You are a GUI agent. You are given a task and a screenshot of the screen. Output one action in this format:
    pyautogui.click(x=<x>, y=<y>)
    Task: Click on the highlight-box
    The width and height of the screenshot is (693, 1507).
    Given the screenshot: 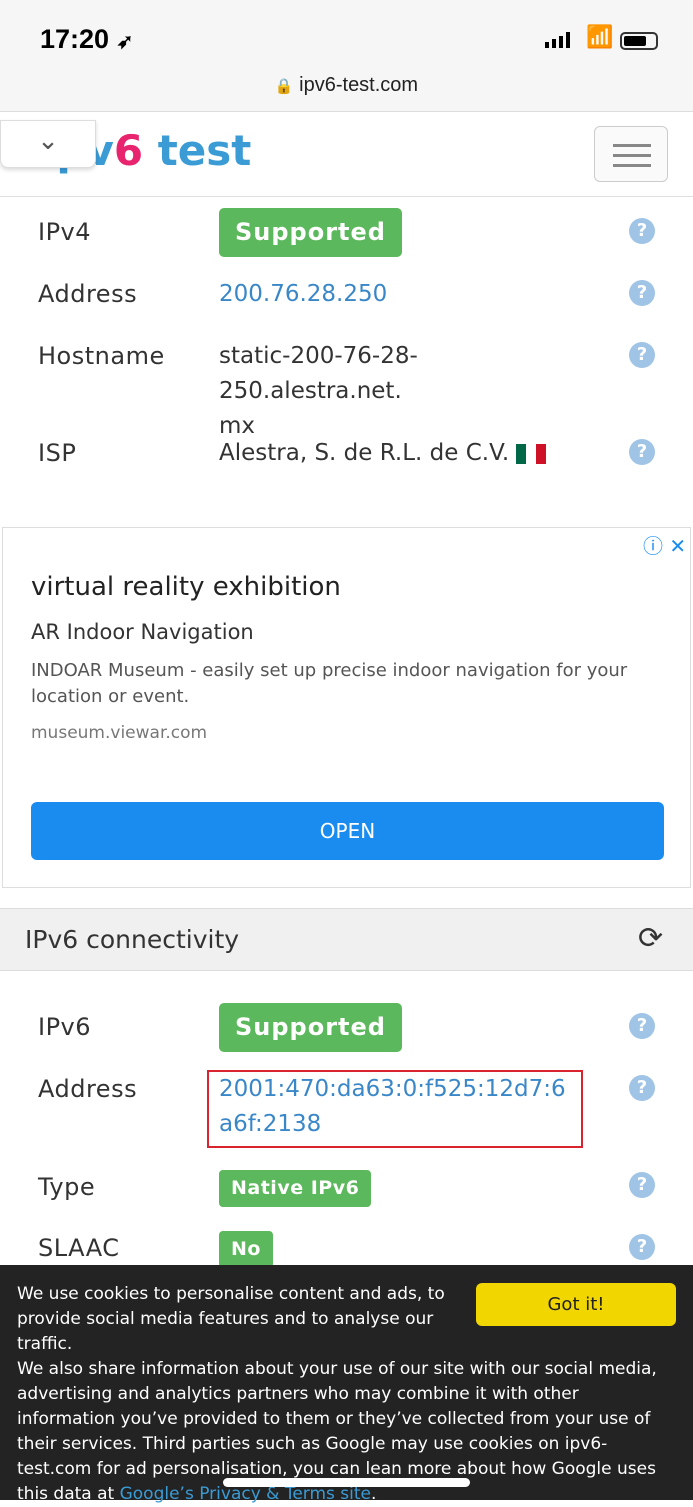 What is the action you would take?
    pyautogui.click(x=395, y=1109)
    